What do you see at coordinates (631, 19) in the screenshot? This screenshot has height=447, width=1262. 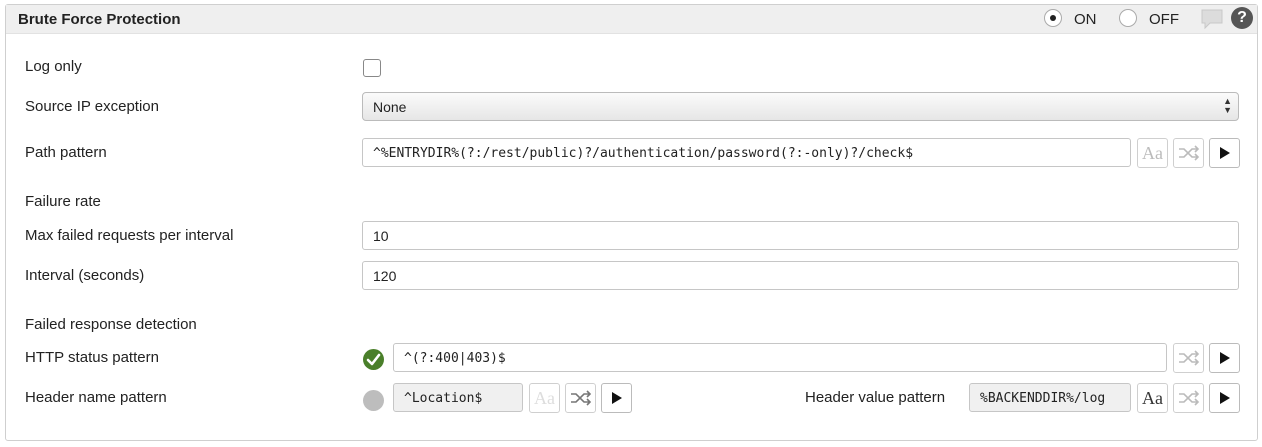 I see `panel-header: Brute Force Protection ON OFF ?` at bounding box center [631, 19].